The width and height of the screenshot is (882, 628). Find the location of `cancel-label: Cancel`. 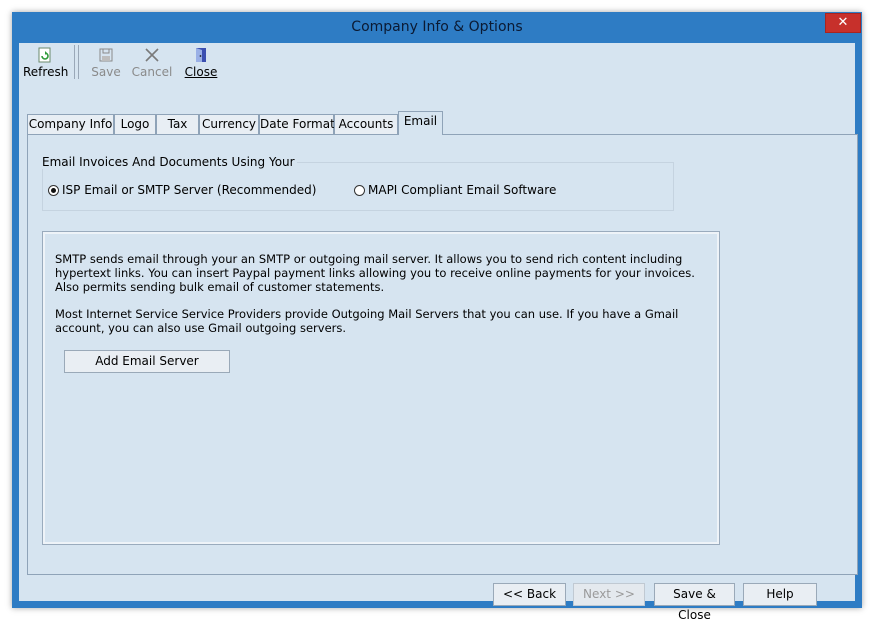

cancel-label: Cancel is located at coordinates (152, 72).